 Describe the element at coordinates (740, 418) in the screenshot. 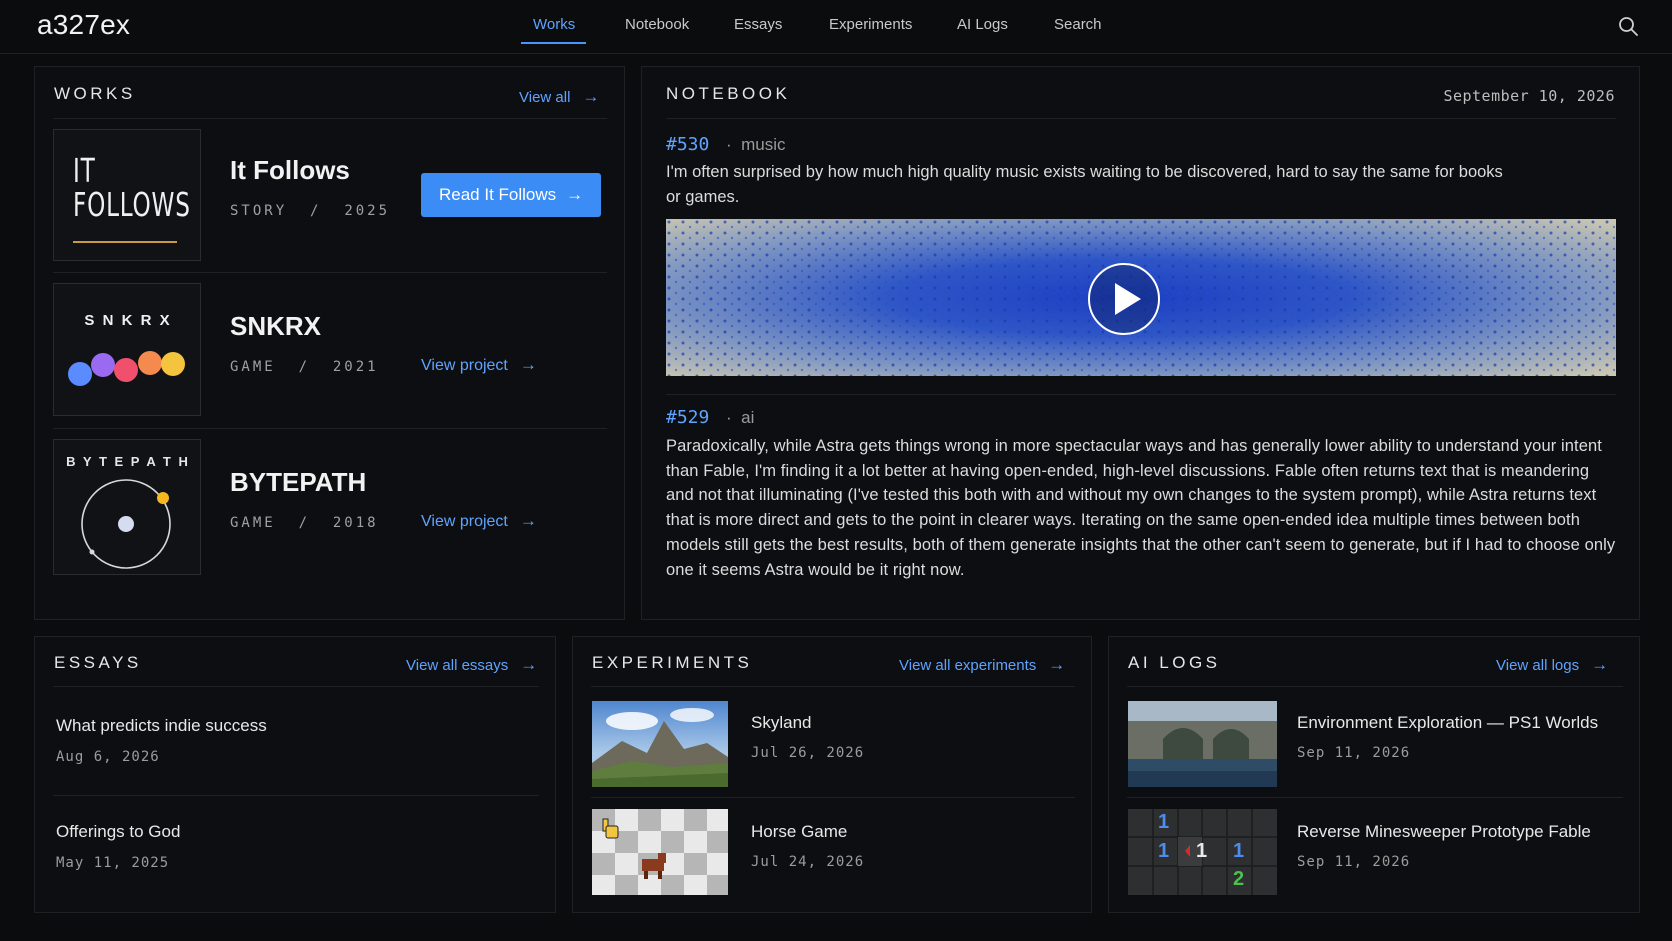

I see `entry-tag: · ai` at that location.